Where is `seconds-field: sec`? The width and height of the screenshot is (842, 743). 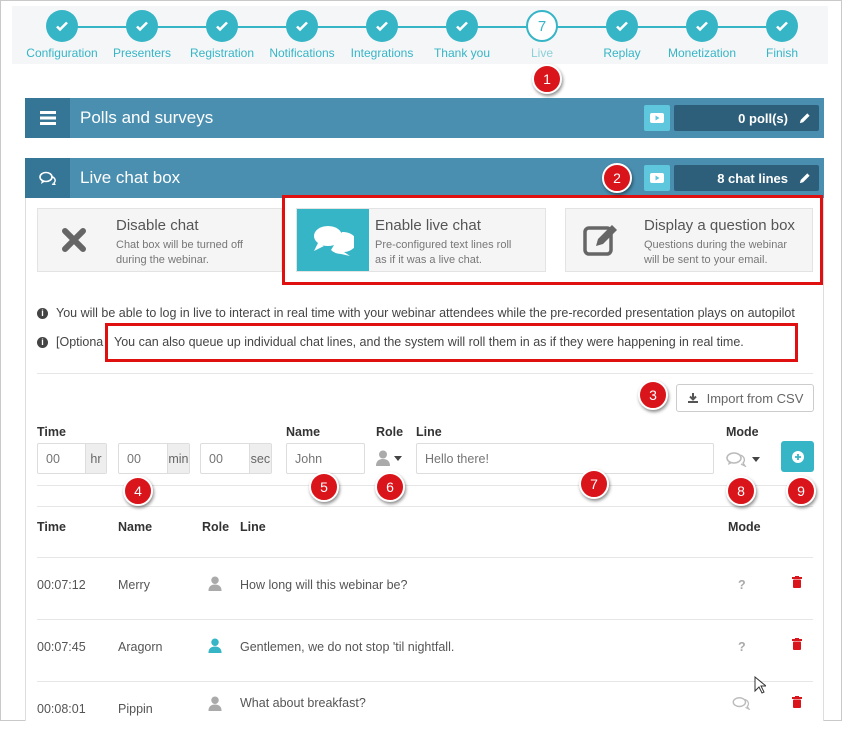 seconds-field: sec is located at coordinates (236, 458).